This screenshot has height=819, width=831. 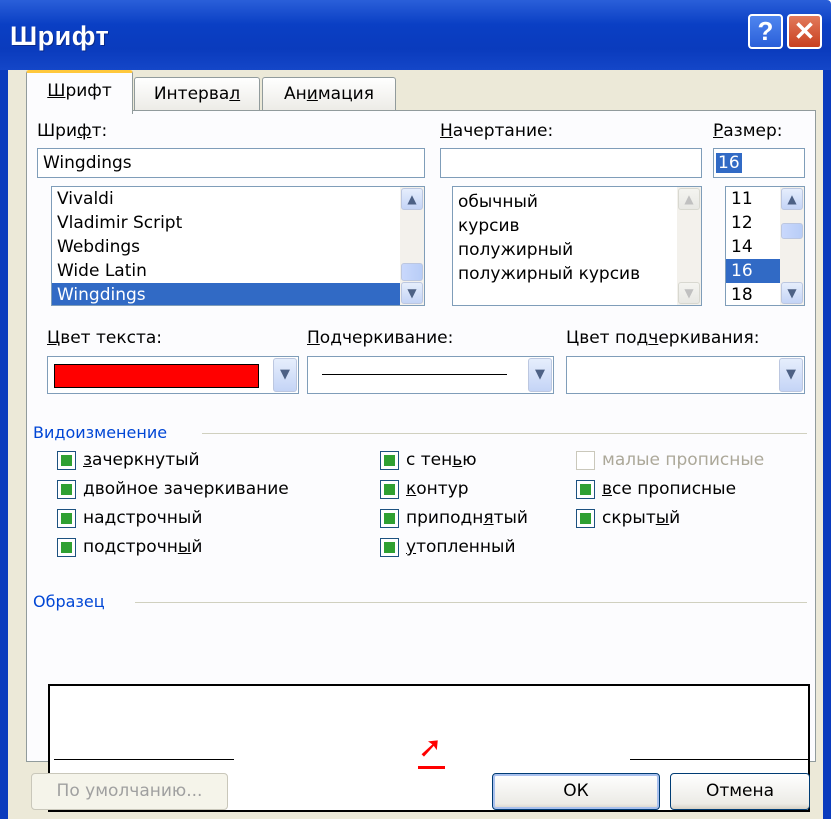 What do you see at coordinates (669, 489) in the screenshot?
I see `effect-label: все прописные` at bounding box center [669, 489].